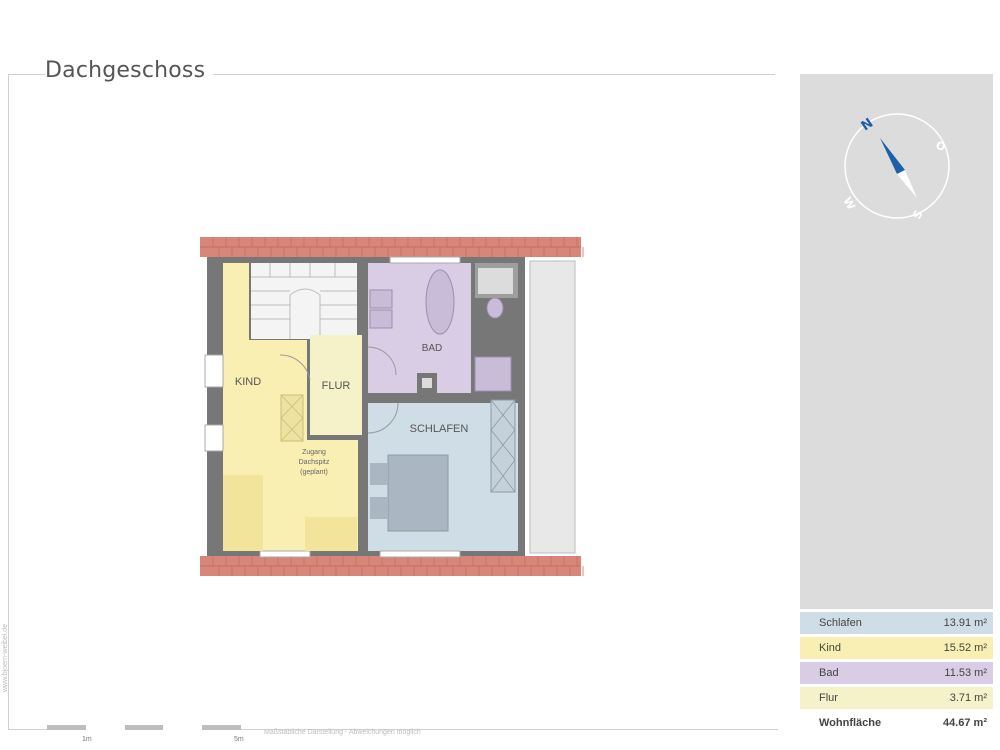  I want to click on label-schlafen: SCHLAFEN, so click(439, 429).